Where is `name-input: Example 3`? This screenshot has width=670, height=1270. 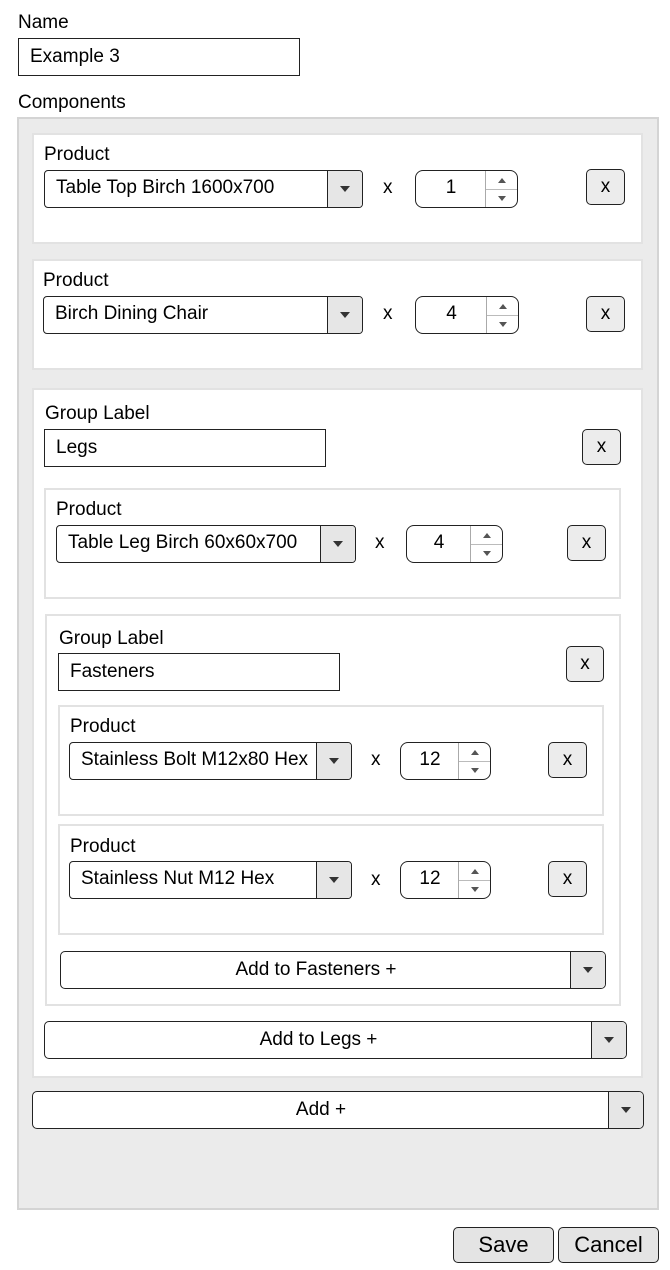 name-input: Example 3 is located at coordinates (159, 57).